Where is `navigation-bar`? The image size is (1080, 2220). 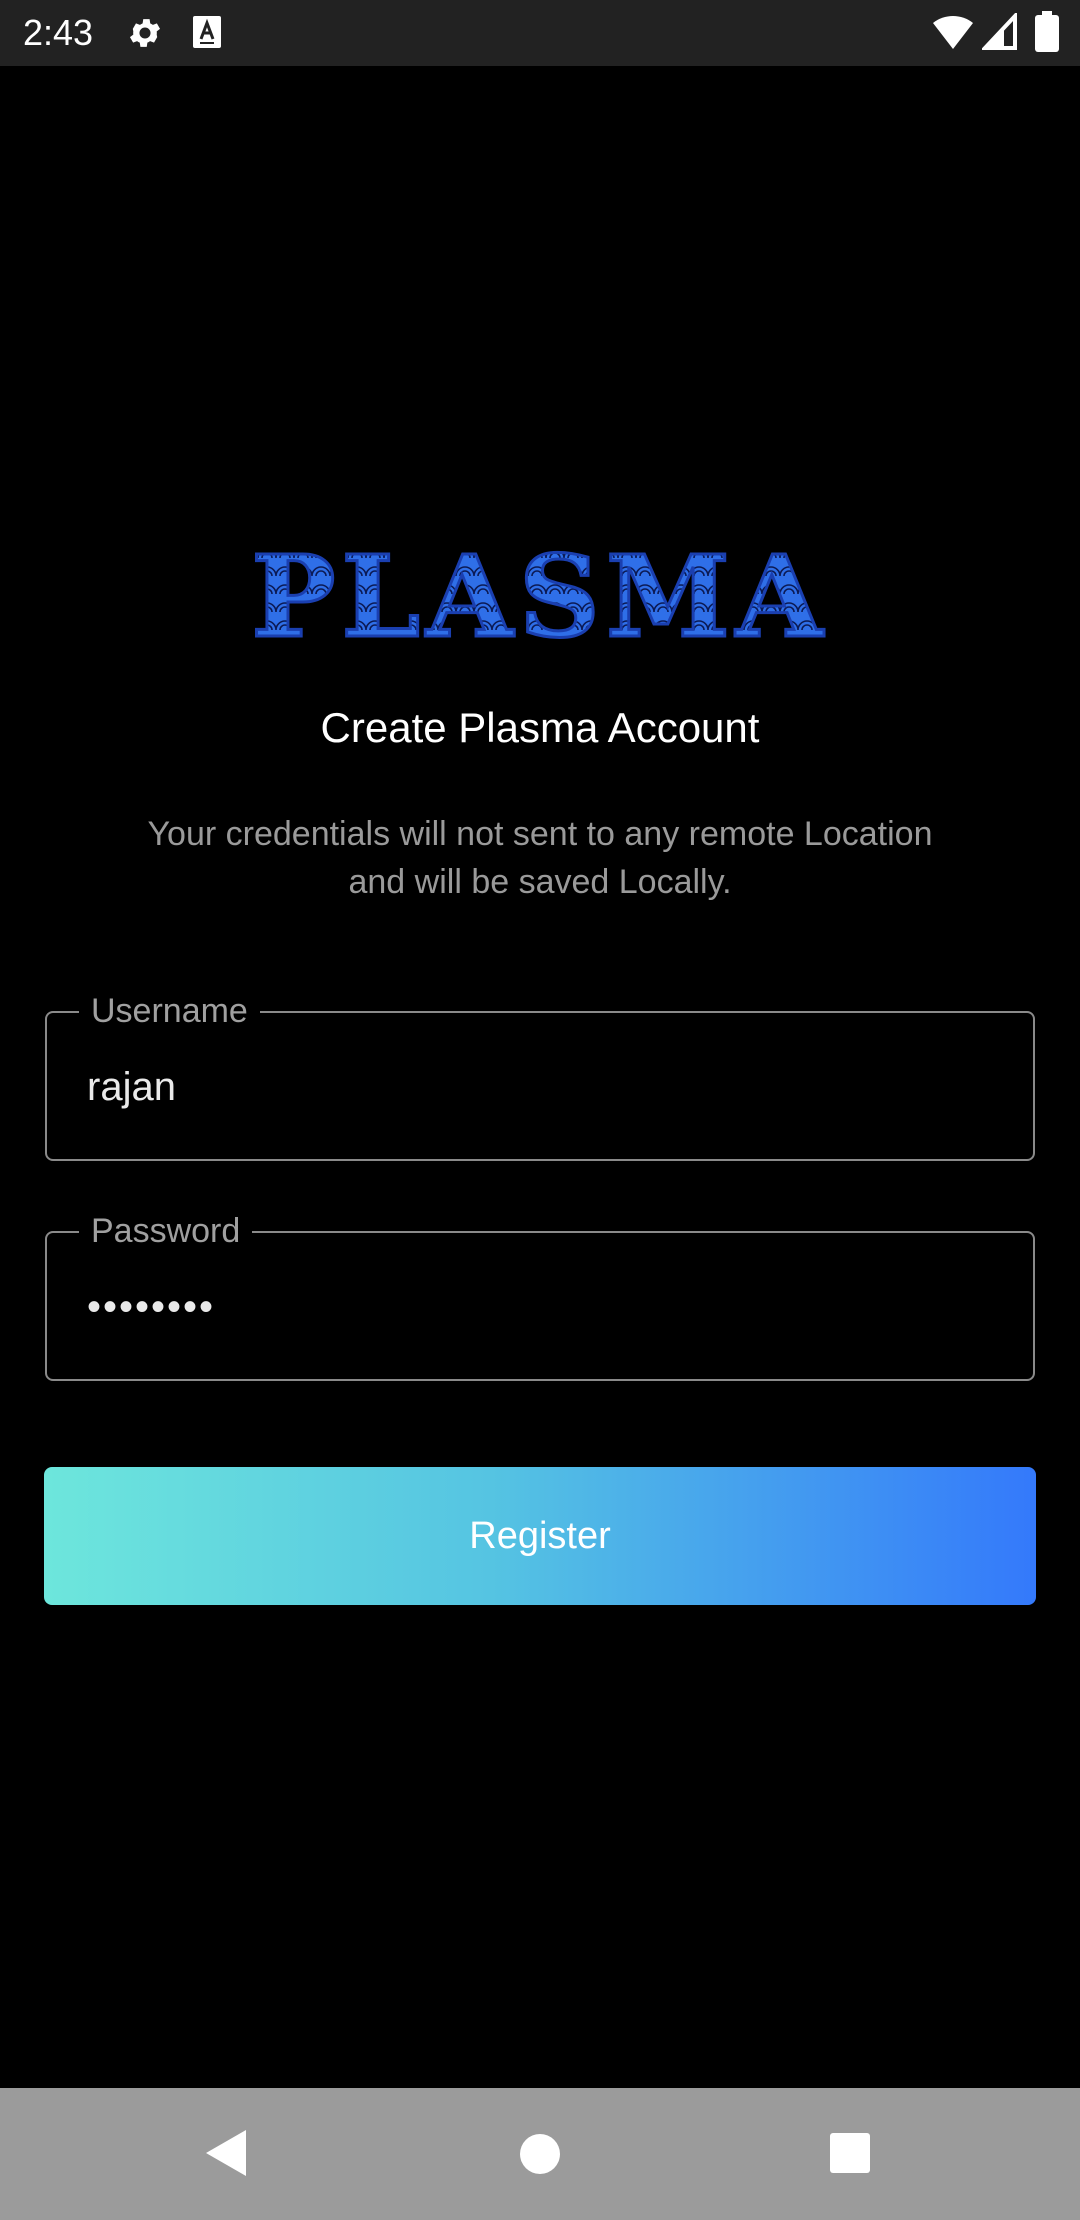 navigation-bar is located at coordinates (540, 2154).